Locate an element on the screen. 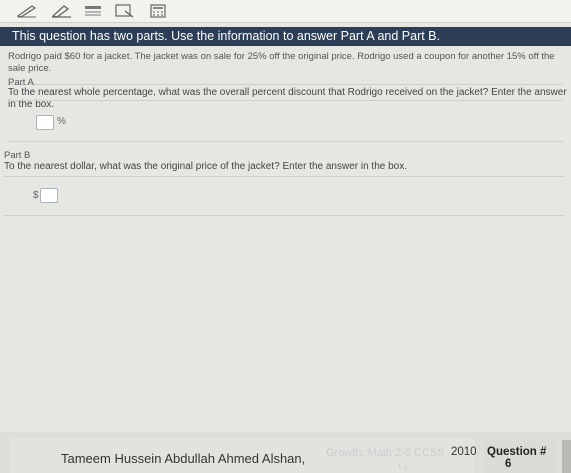  watermark-mark: 1 1 is located at coordinates (403, 466).